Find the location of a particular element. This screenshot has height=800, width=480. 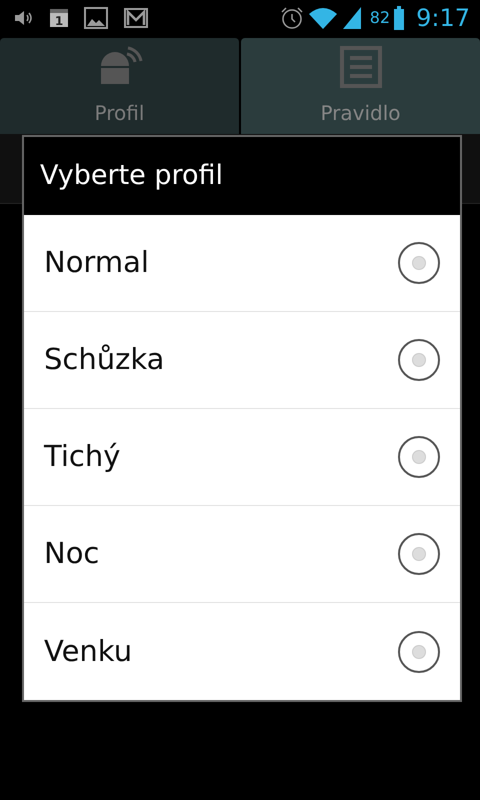

mail-icon is located at coordinates (136, 18).